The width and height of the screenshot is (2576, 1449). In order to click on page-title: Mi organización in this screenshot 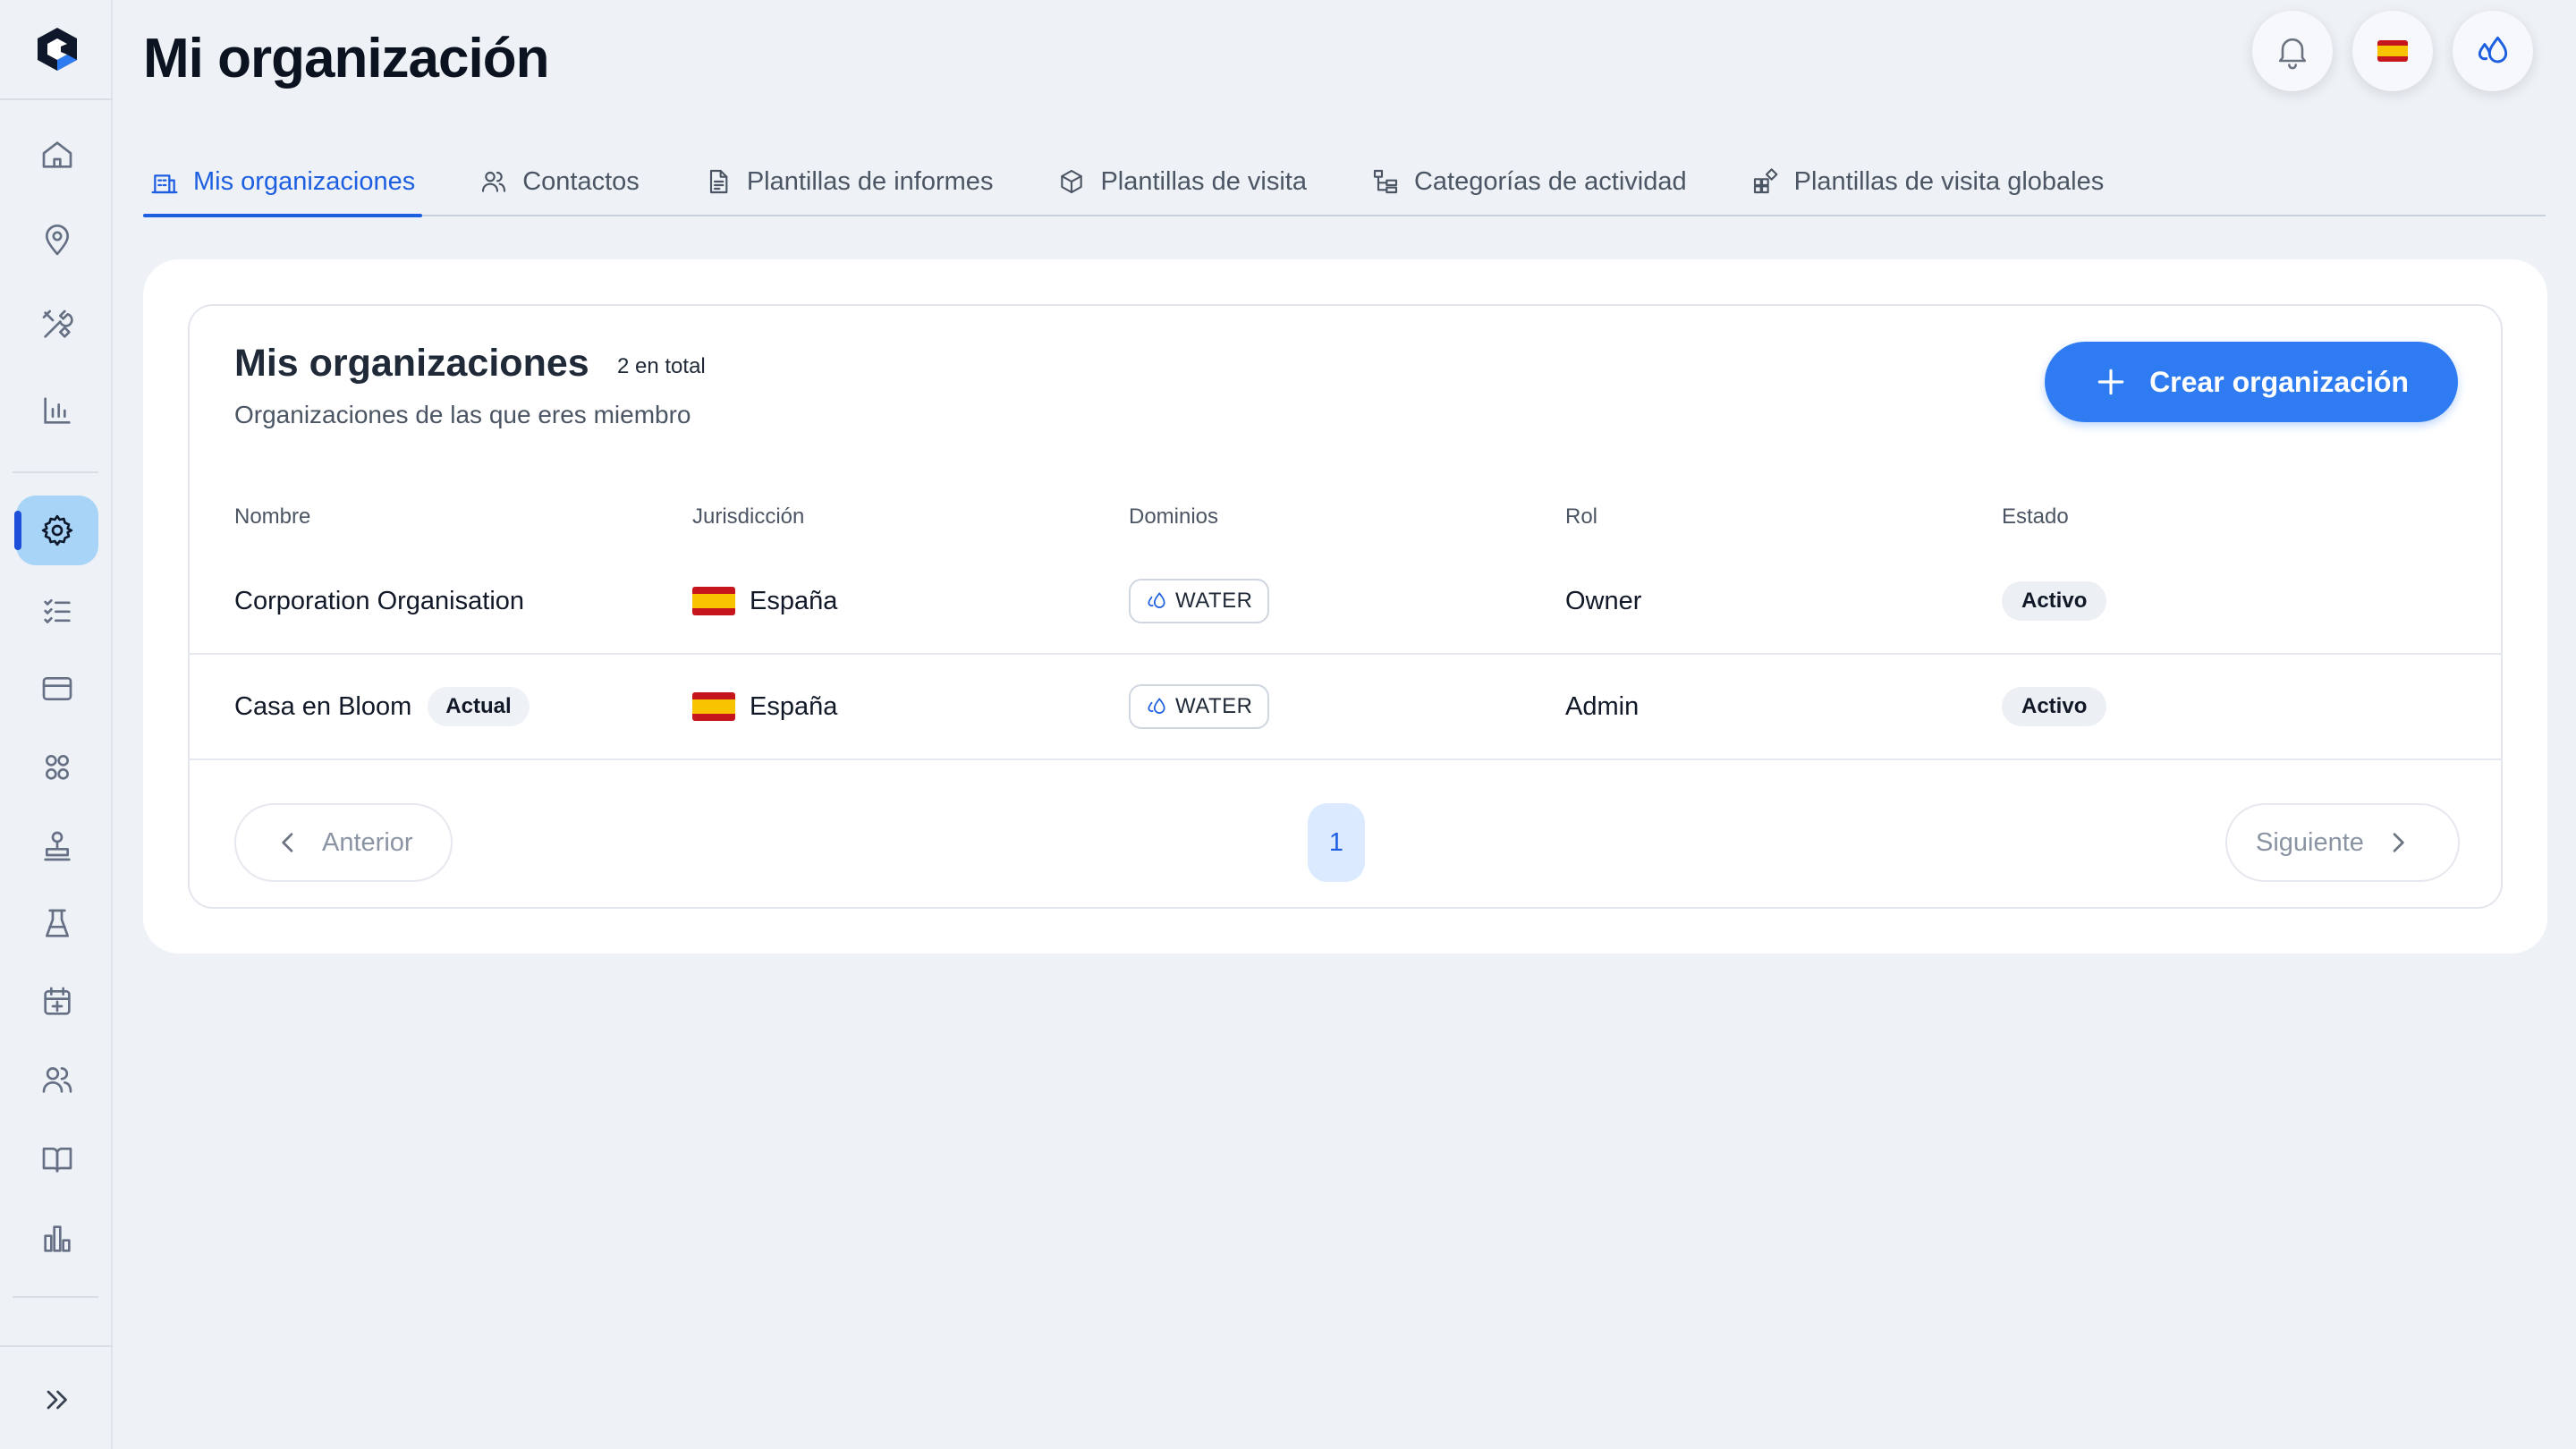, I will do `click(346, 58)`.